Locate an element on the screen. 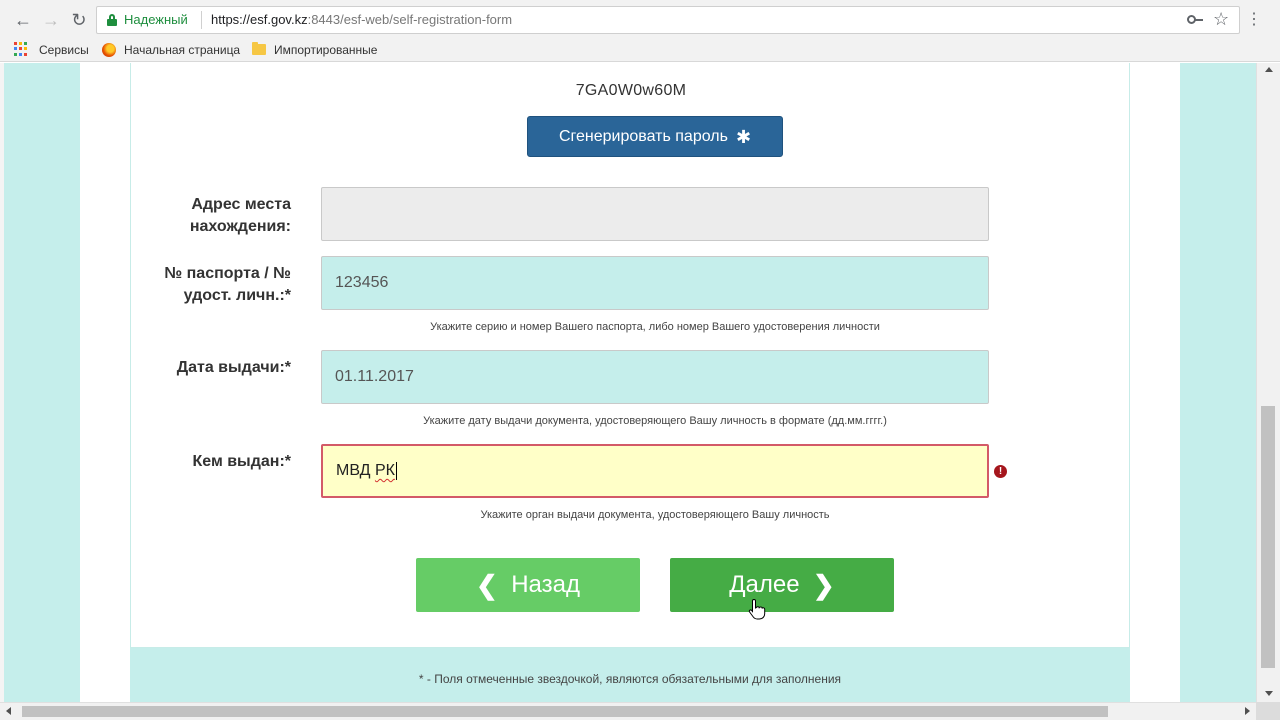  key-icon is located at coordinates (1195, 20).